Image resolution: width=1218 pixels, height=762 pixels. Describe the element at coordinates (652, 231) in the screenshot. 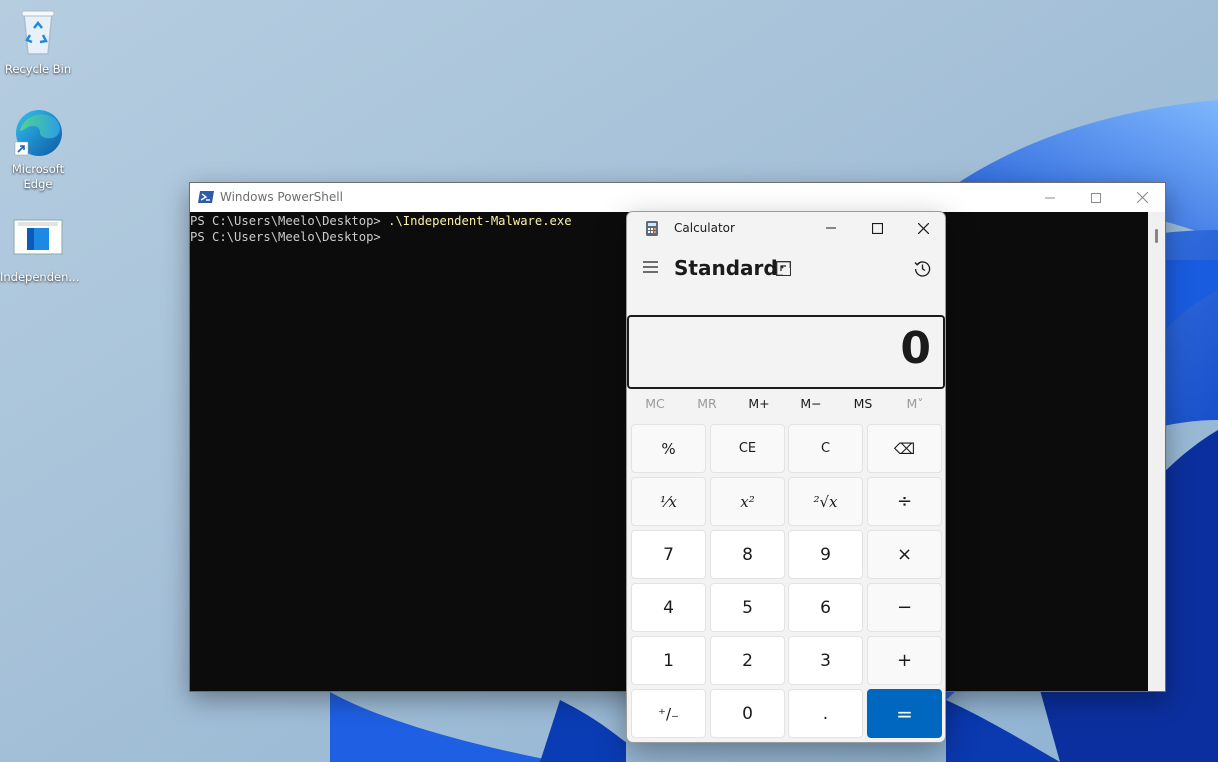

I see `calculator-app-icon` at that location.